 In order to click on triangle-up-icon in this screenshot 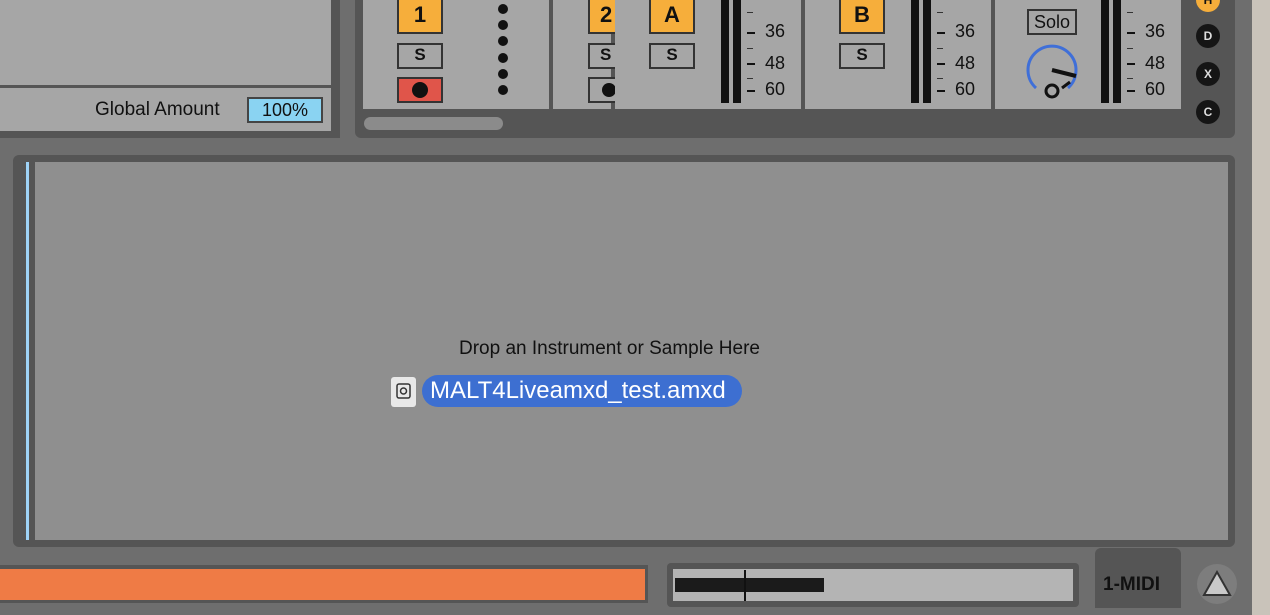, I will do `click(1217, 582)`.